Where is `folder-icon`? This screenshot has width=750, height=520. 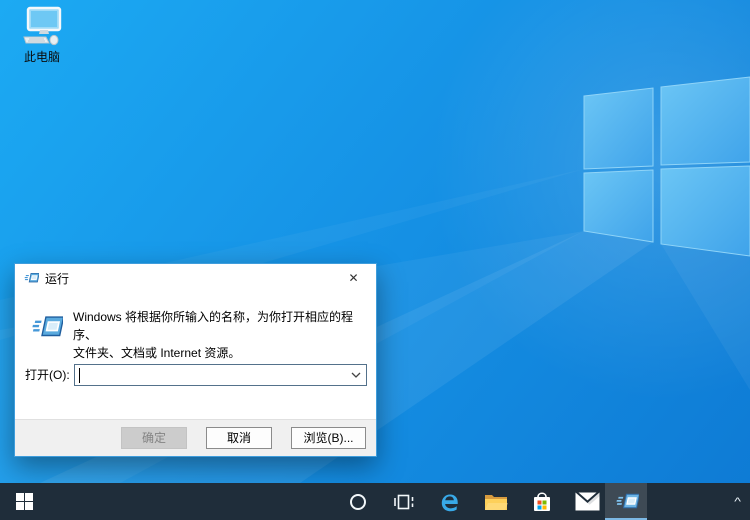 folder-icon is located at coordinates (496, 502).